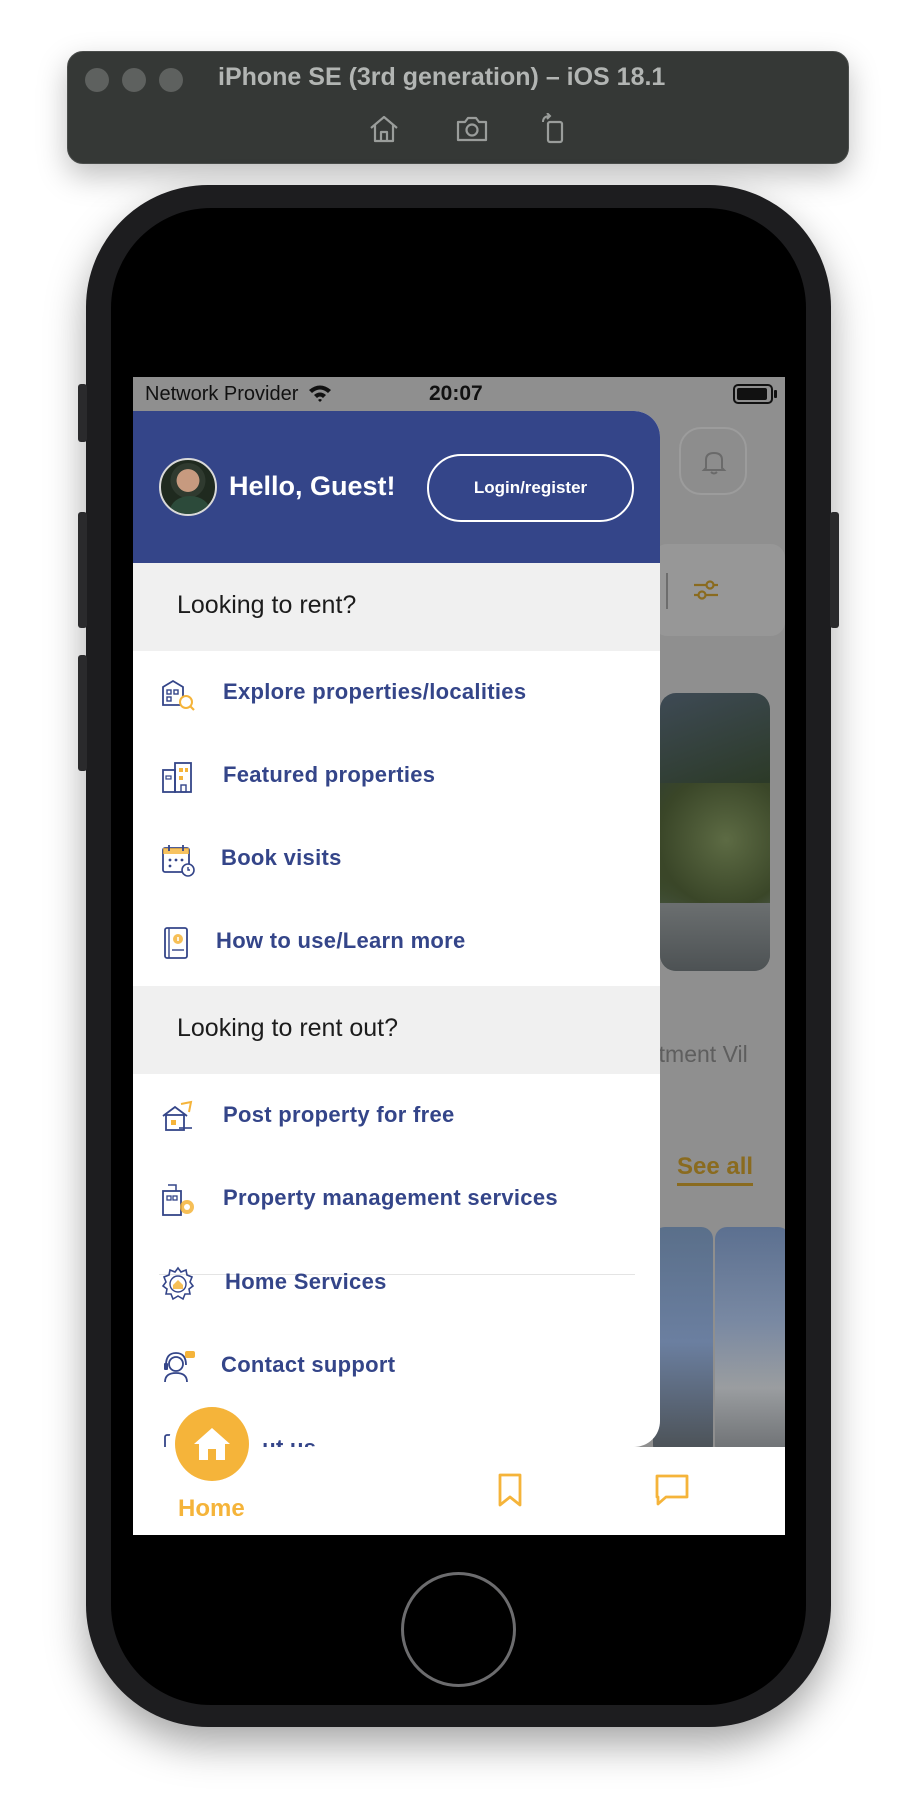 This screenshot has height=1812, width=916. I want to click on post-property-icon, so click(177, 1115).